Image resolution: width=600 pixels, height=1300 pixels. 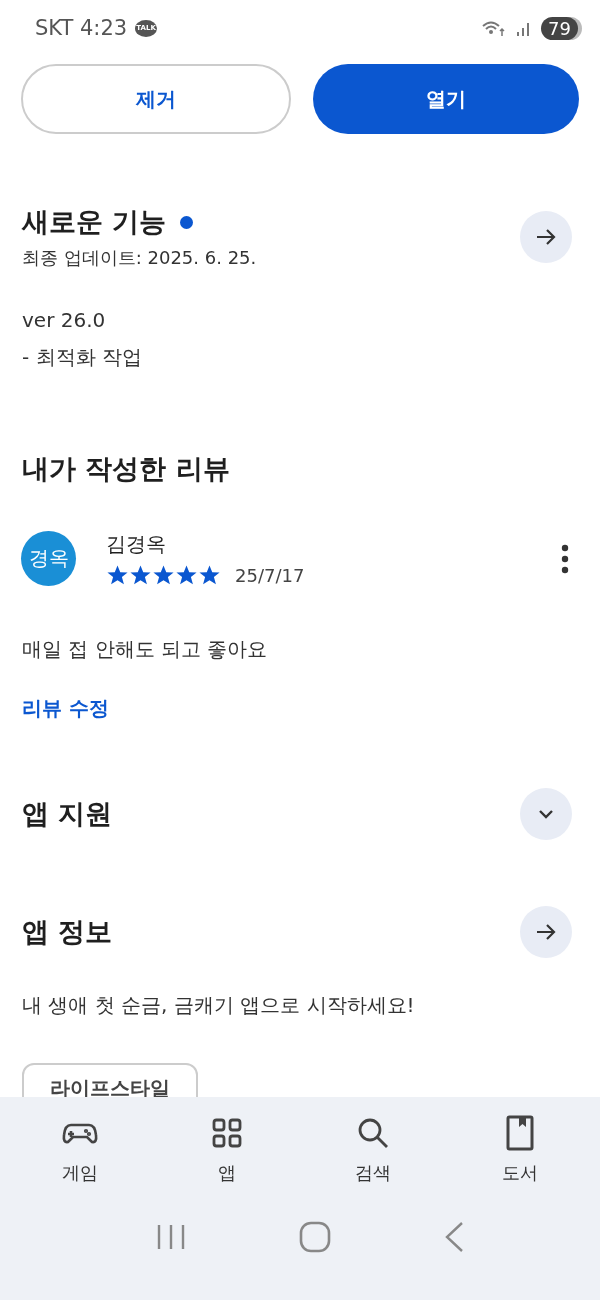 What do you see at coordinates (519, 1149) in the screenshot?
I see `nav-tab: 도서` at bounding box center [519, 1149].